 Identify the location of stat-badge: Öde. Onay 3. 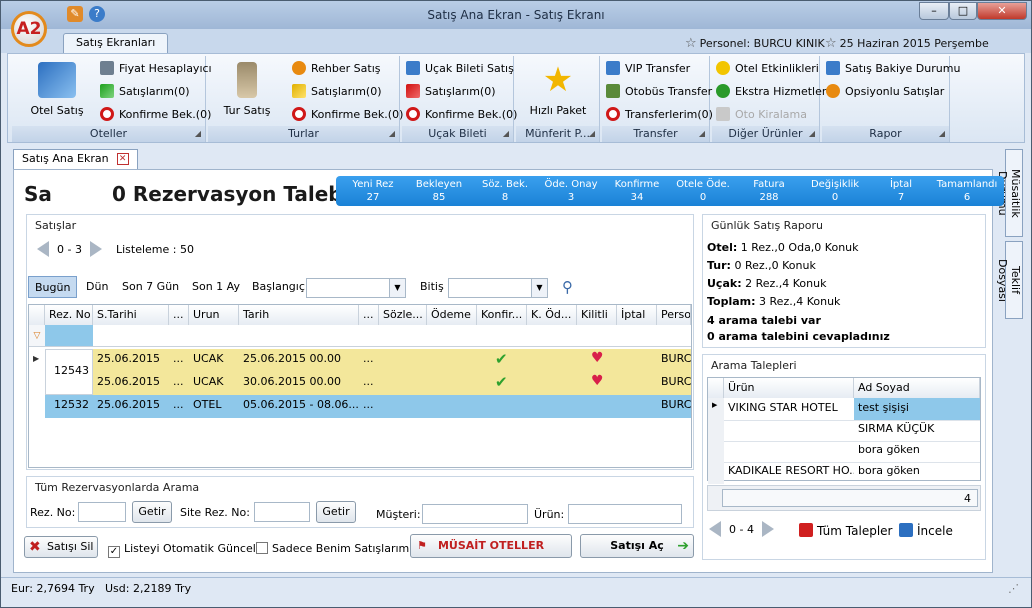
(571, 191).